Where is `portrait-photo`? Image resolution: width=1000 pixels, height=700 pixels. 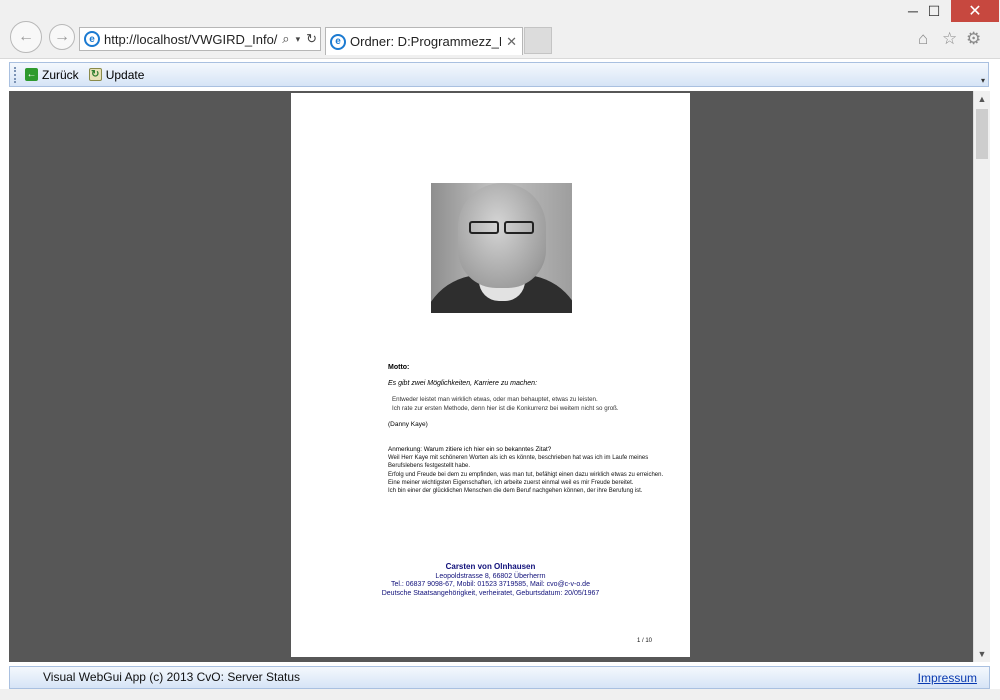 portrait-photo is located at coordinates (501, 248).